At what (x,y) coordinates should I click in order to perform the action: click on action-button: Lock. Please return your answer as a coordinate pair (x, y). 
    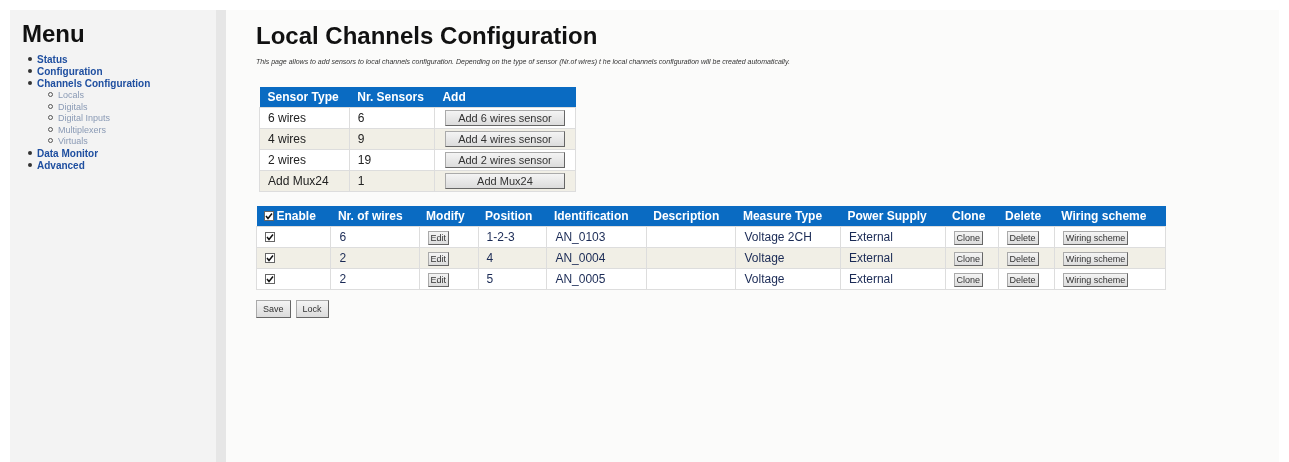
    Looking at the image, I should click on (312, 309).